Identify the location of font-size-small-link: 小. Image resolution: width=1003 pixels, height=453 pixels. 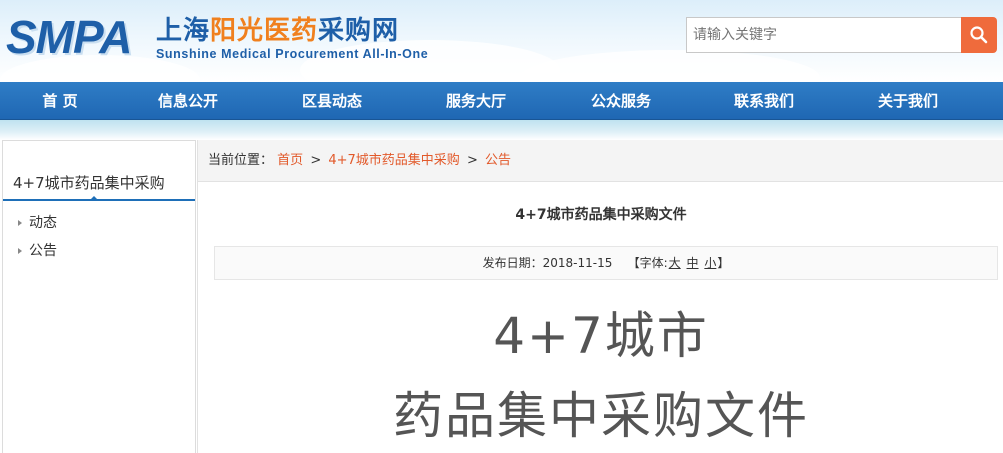
(710, 263).